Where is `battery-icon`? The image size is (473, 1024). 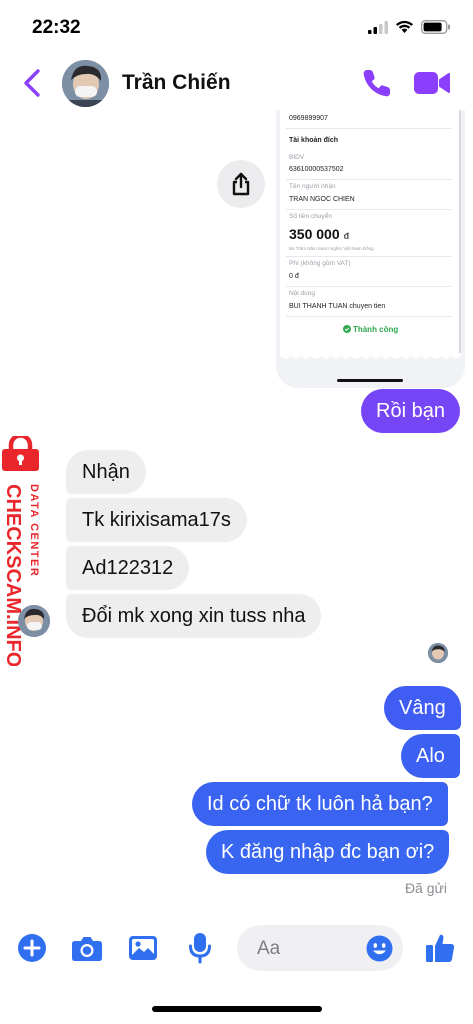
battery-icon is located at coordinates (435, 27).